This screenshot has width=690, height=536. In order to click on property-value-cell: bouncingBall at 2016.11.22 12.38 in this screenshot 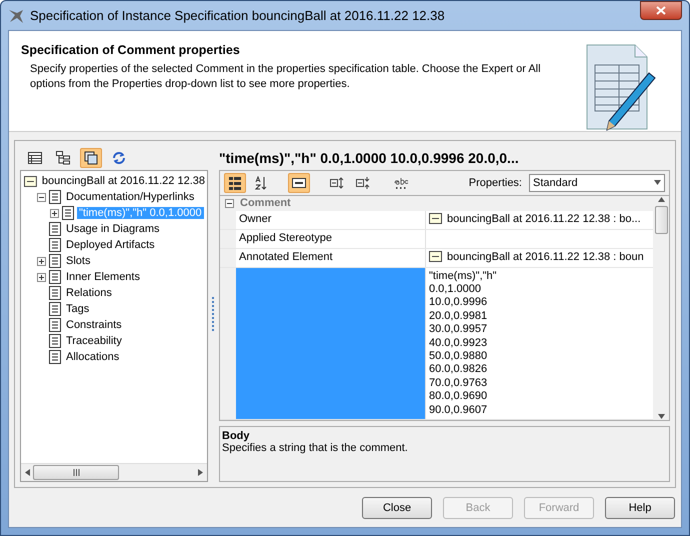, I will do `click(539, 219)`.